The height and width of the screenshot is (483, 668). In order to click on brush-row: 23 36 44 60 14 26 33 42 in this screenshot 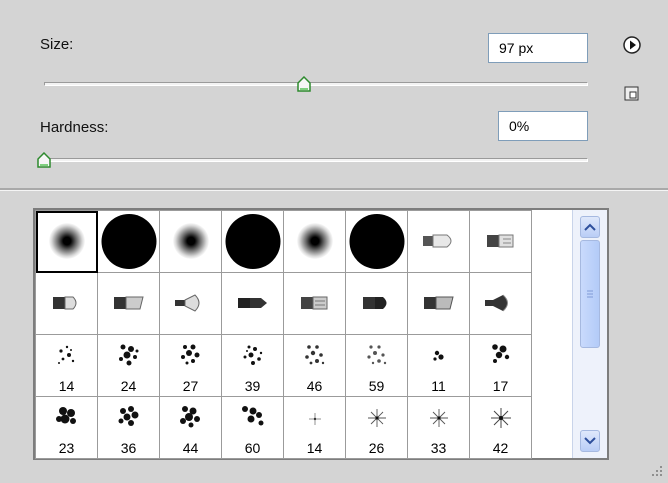, I will do `click(283, 427)`.